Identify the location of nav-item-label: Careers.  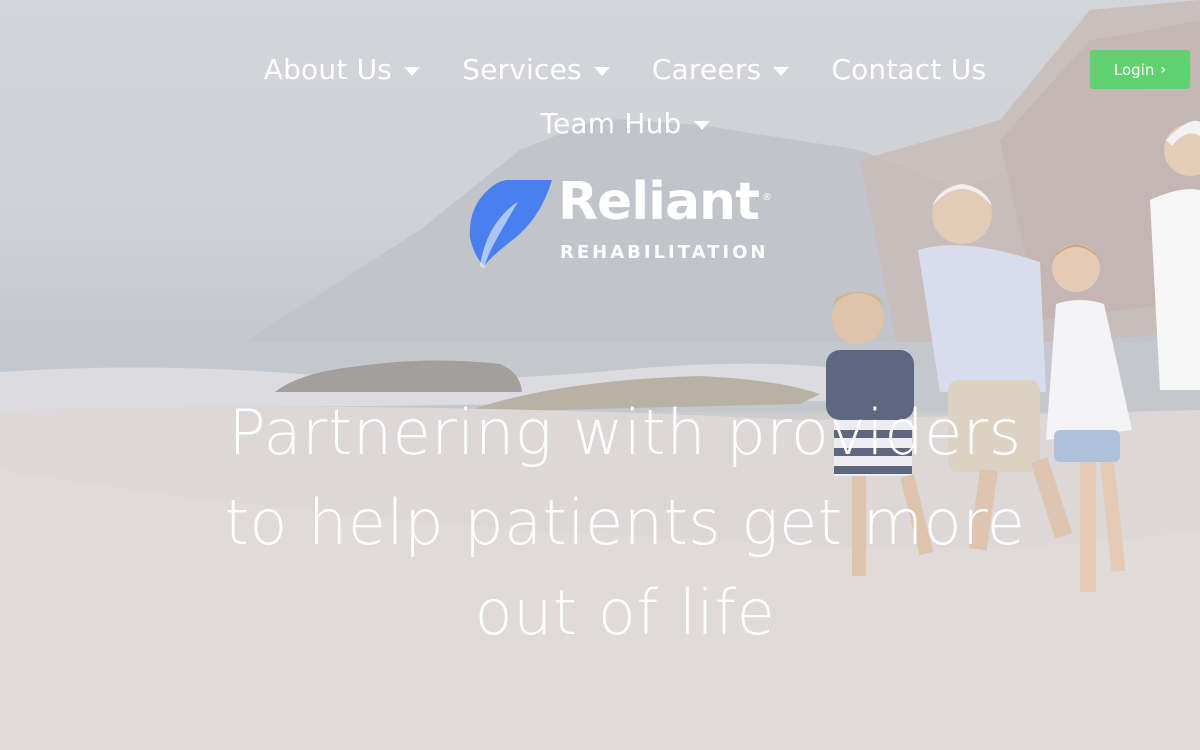
(706, 69).